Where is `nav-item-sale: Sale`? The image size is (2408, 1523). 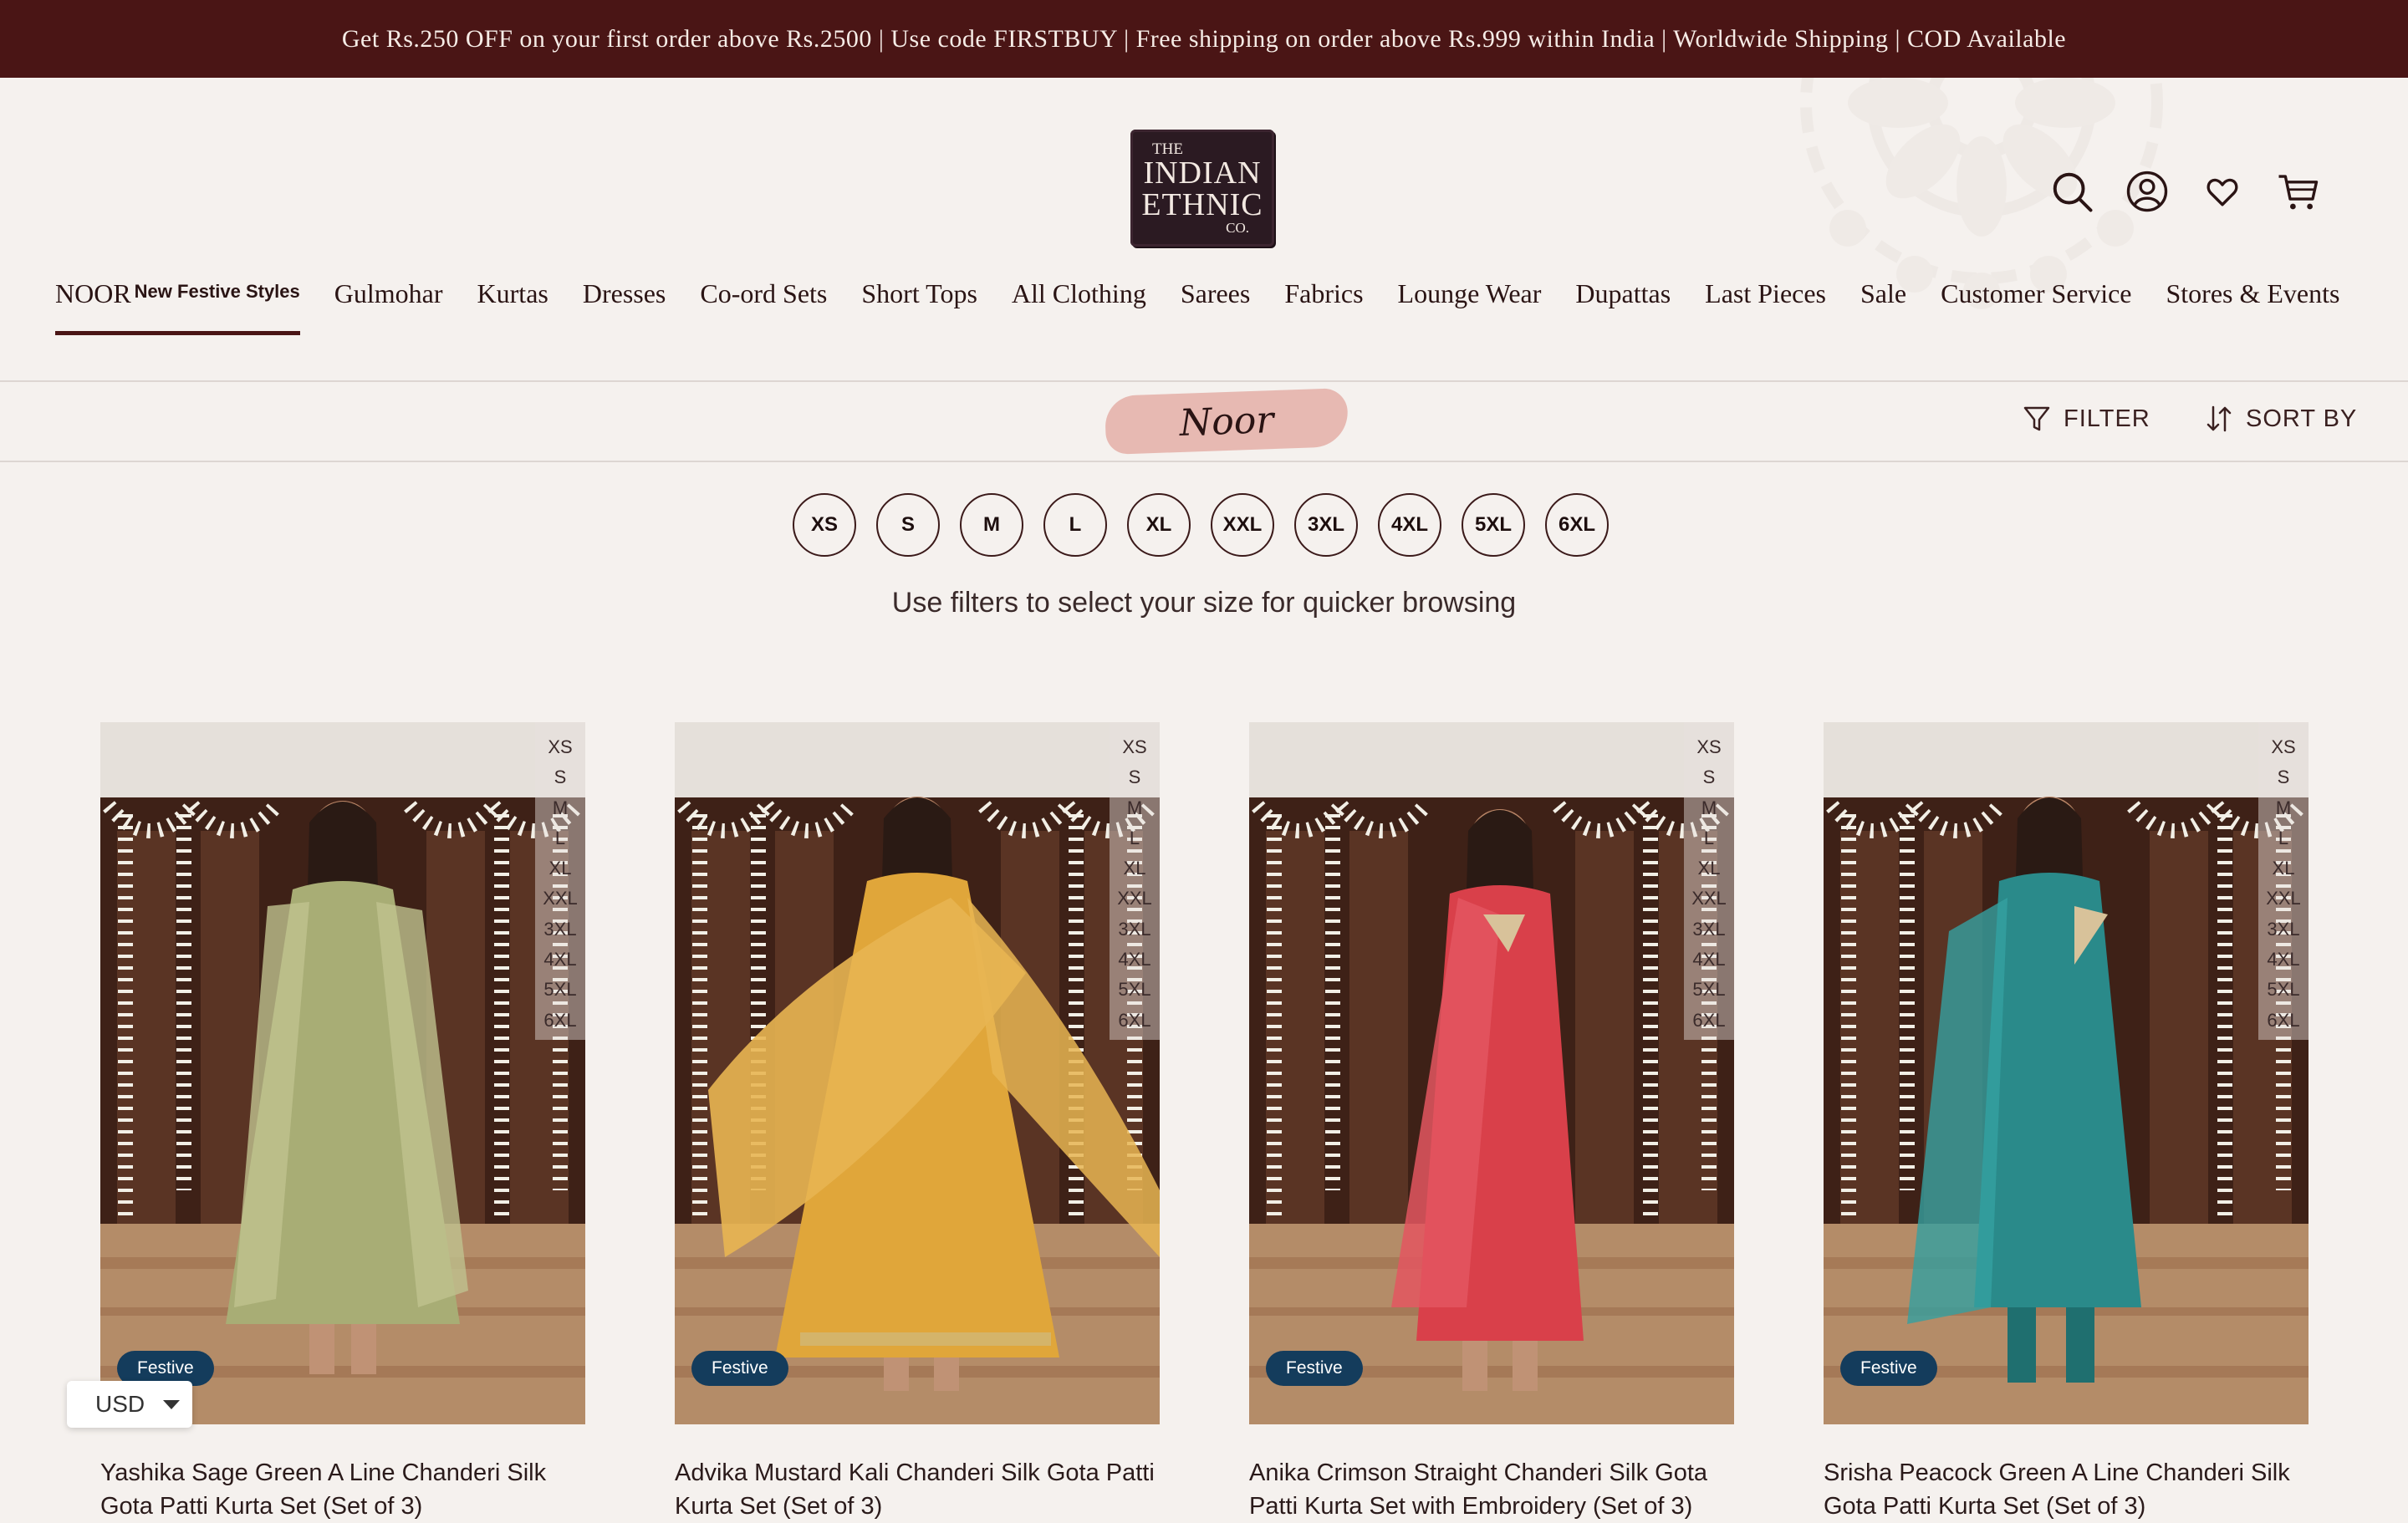 nav-item-sale: Sale is located at coordinates (1883, 306).